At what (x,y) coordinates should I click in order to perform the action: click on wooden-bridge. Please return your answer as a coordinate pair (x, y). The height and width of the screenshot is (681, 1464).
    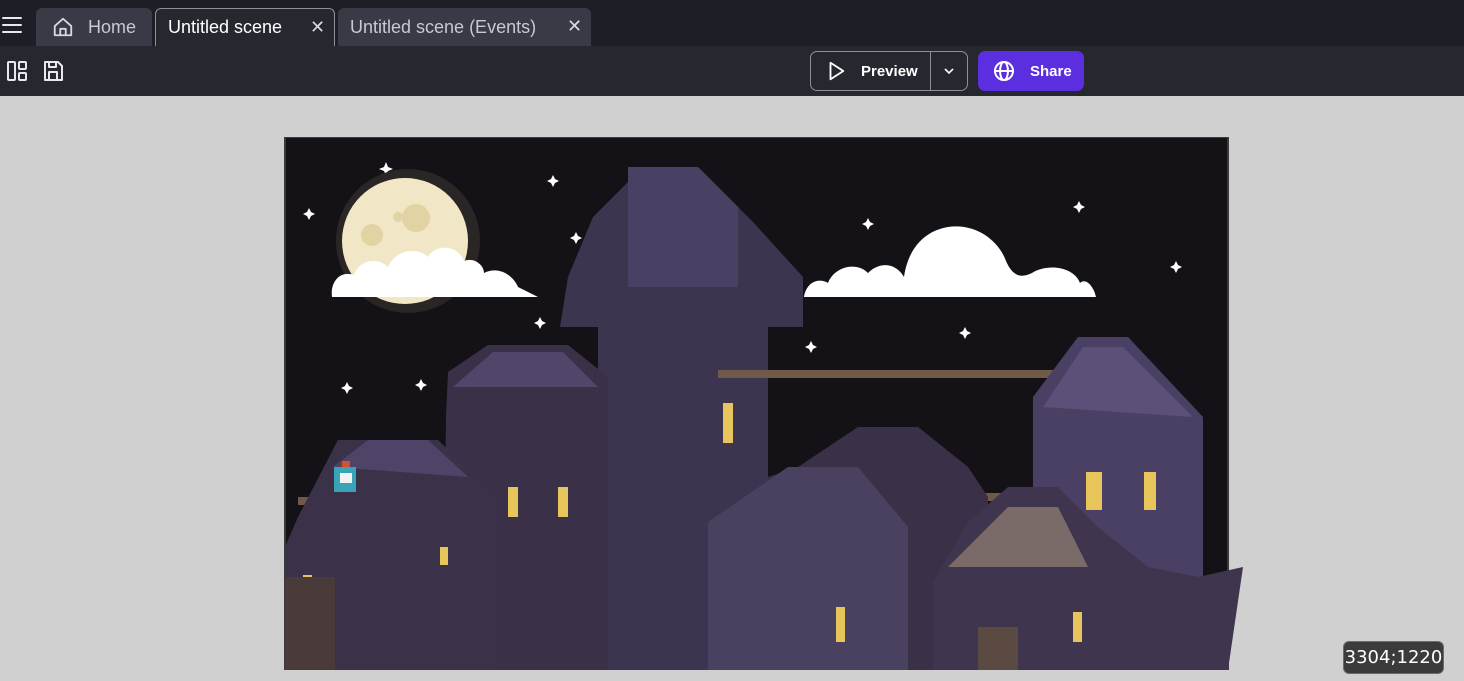
    Looking at the image, I should click on (890, 374).